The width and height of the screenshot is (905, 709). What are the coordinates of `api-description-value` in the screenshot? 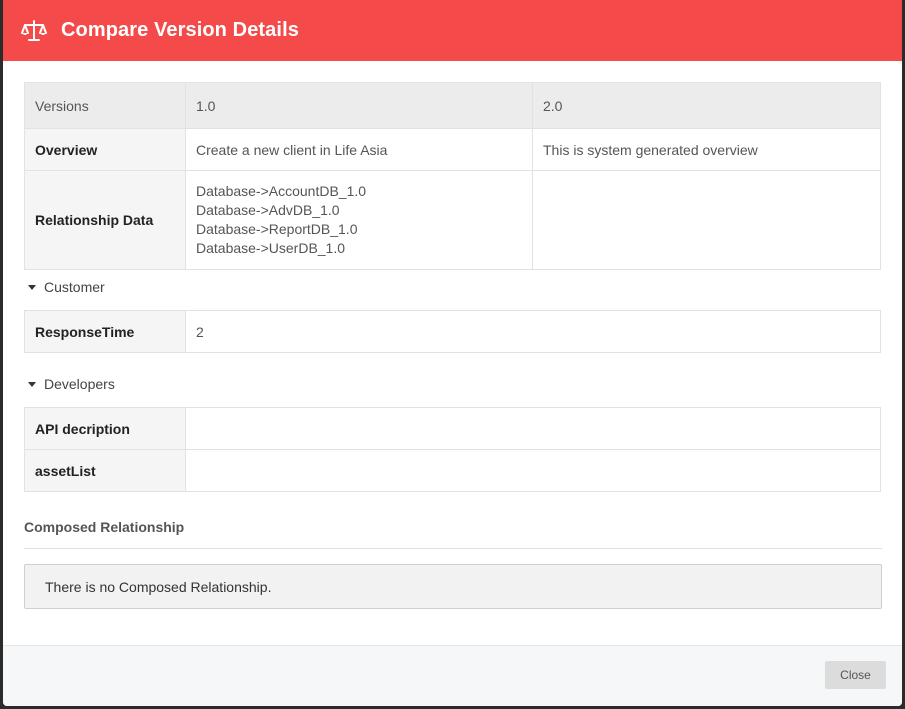 It's located at (533, 428).